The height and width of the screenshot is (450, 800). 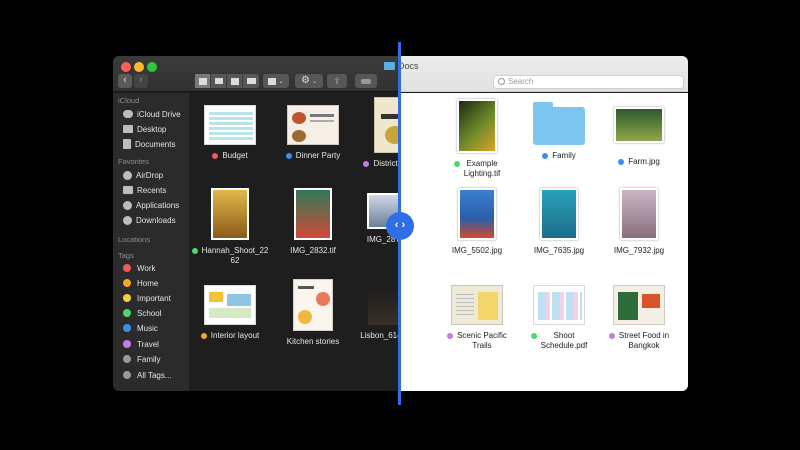 I want to click on comparison-slider-handle: ‹ ›, so click(x=400, y=226).